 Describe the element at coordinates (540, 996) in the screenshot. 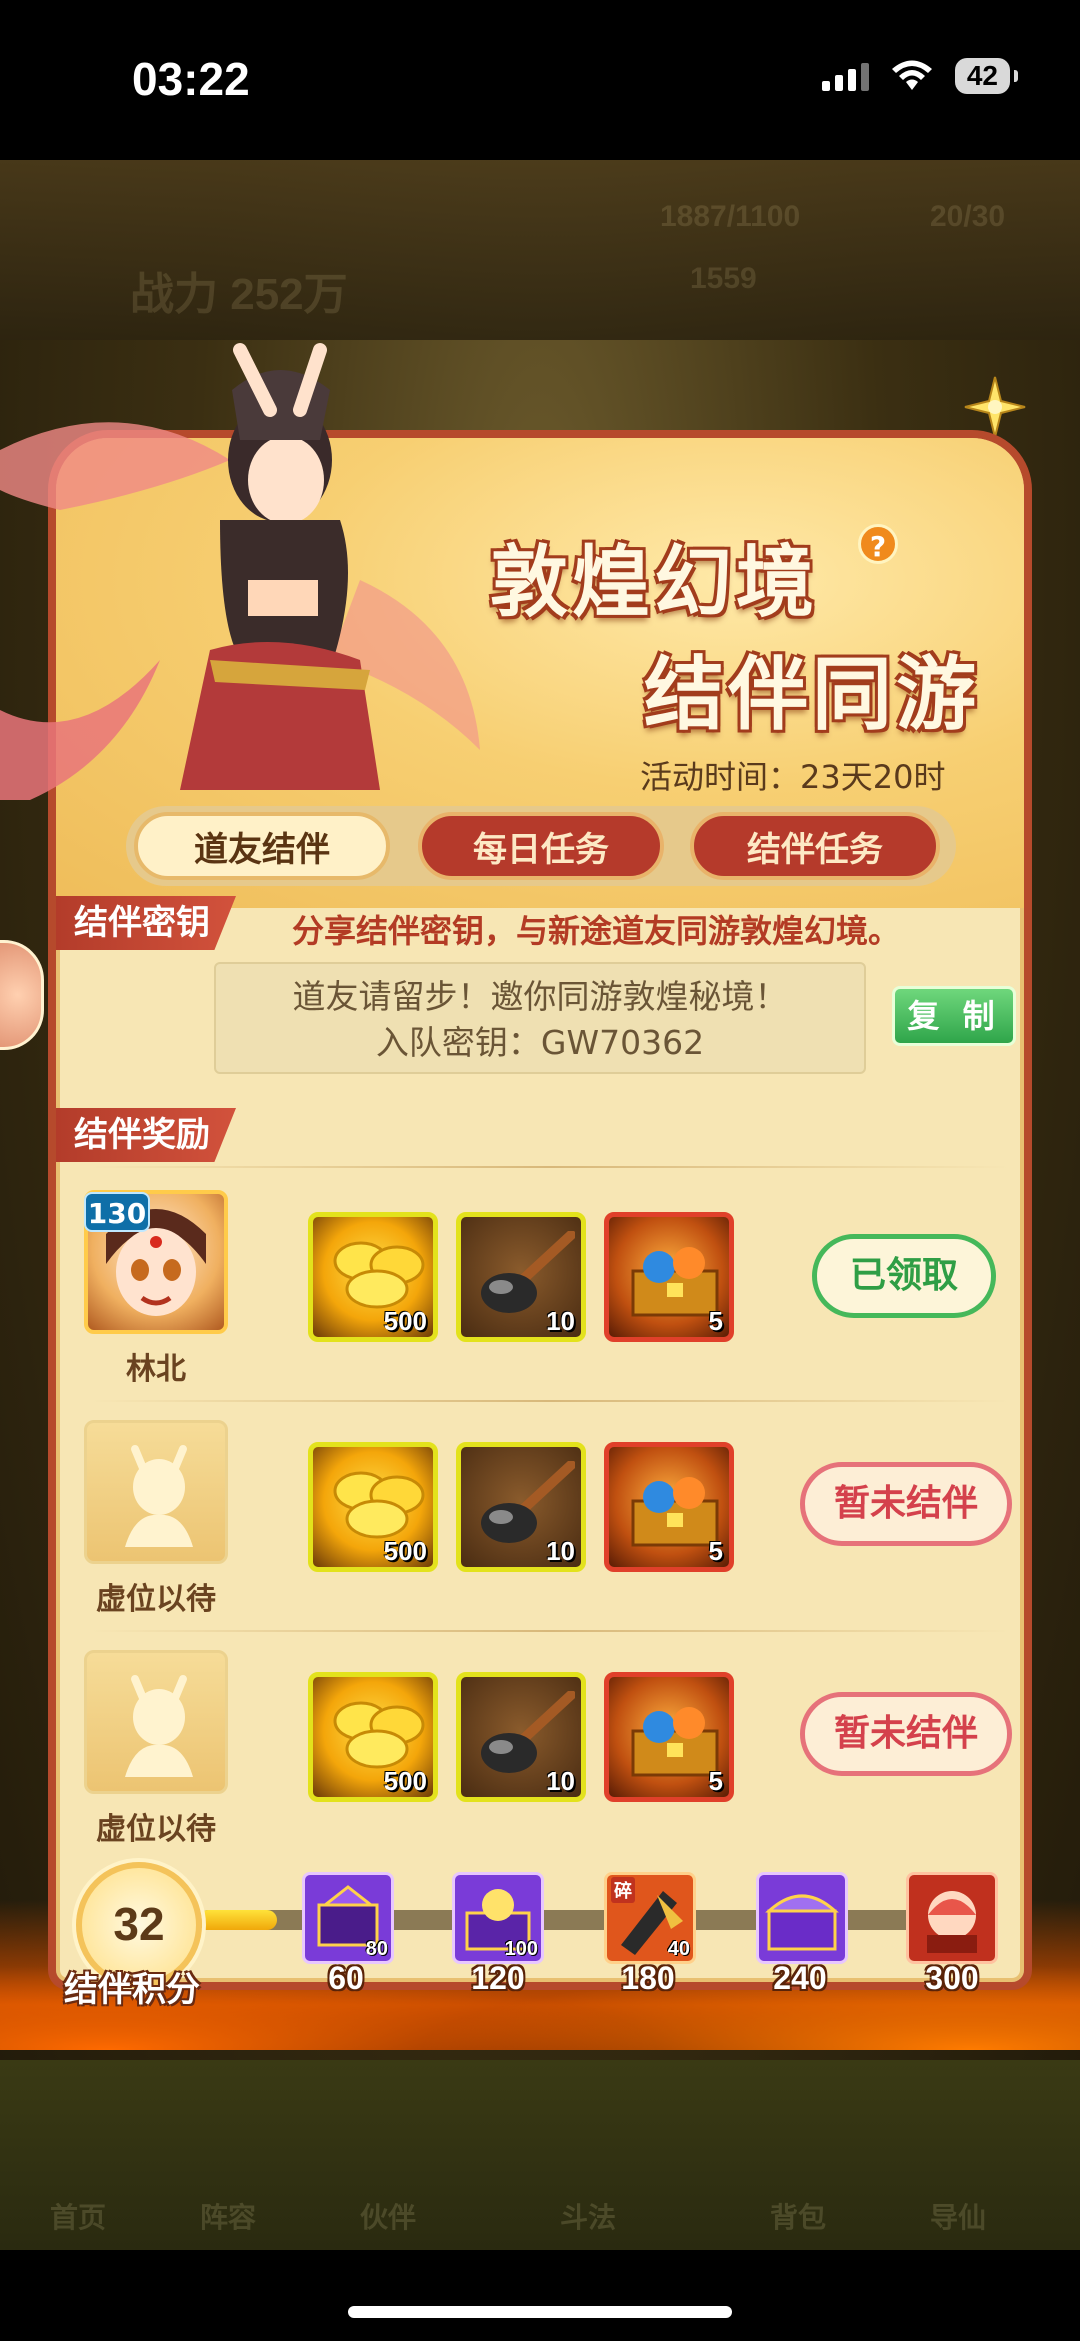

I see `invite-text: 道友请留步！邀你同游敦煌秘境！` at that location.